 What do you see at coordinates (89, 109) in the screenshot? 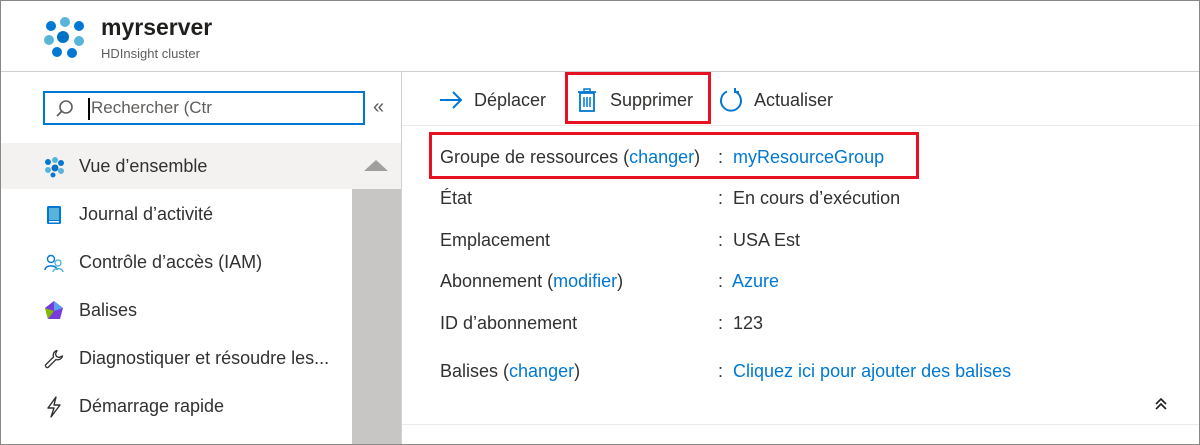
I see `text-caret` at bounding box center [89, 109].